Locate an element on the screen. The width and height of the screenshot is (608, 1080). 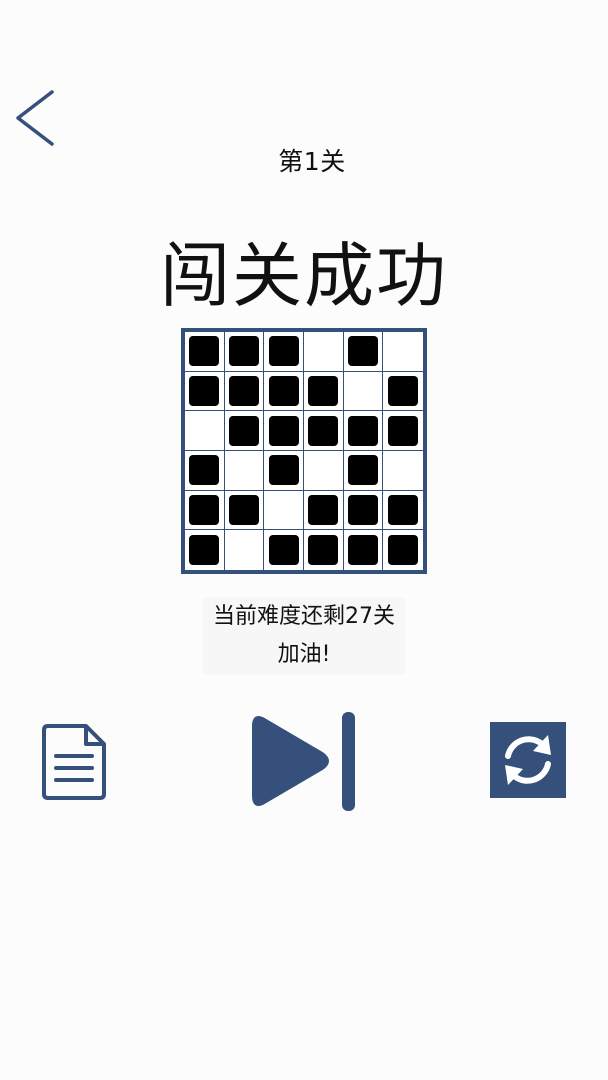
puzzle-board is located at coordinates (304, 451).